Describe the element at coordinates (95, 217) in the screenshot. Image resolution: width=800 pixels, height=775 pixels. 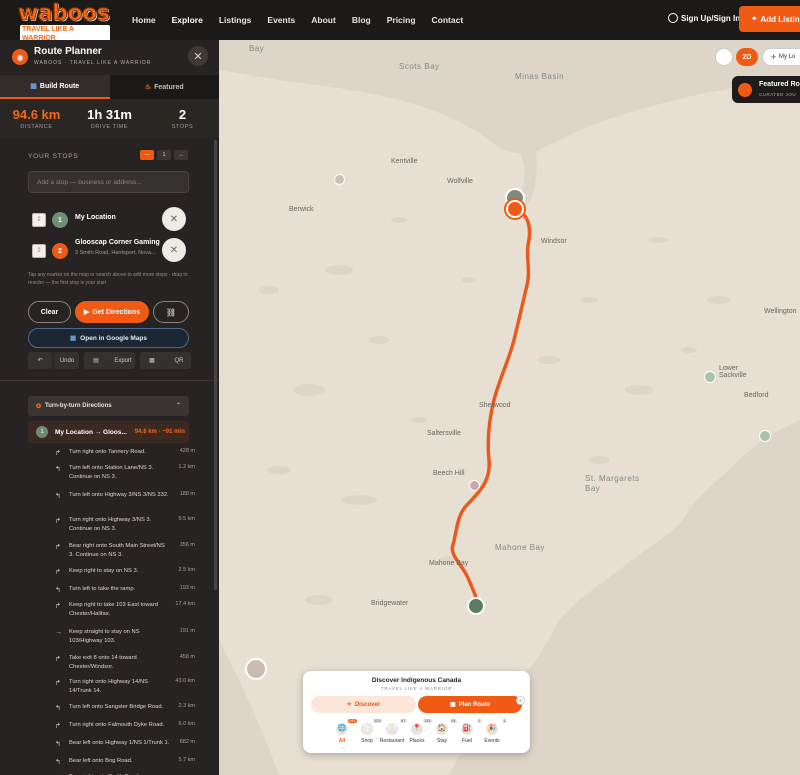
I see `stop-name: My Location` at that location.